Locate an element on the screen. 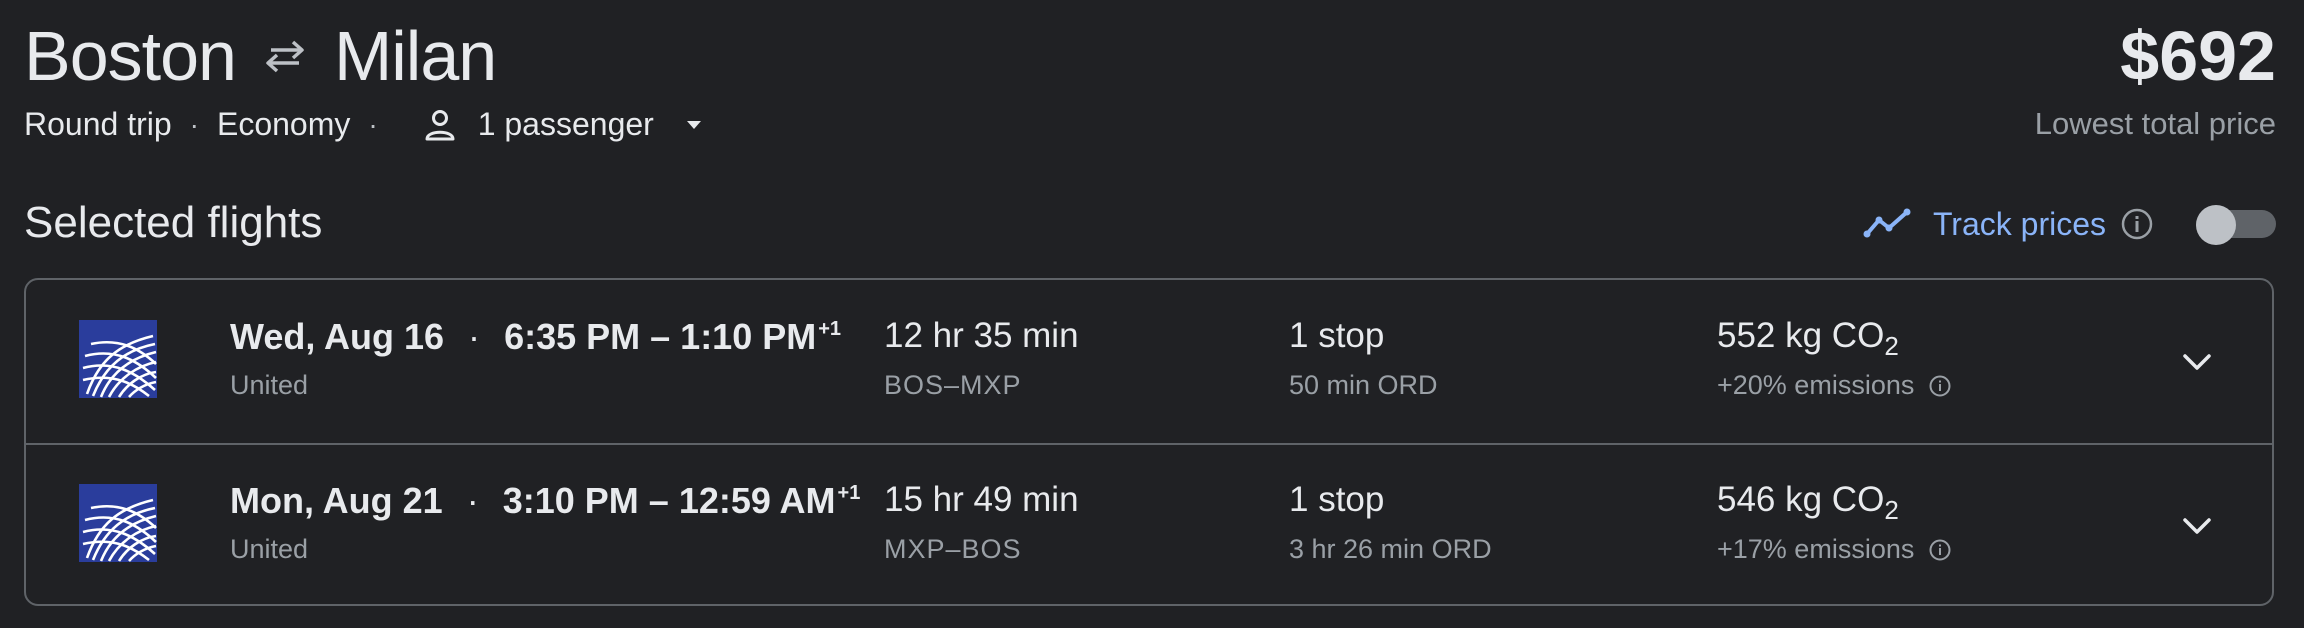  track-prices: Track prices is located at coordinates (2069, 224).